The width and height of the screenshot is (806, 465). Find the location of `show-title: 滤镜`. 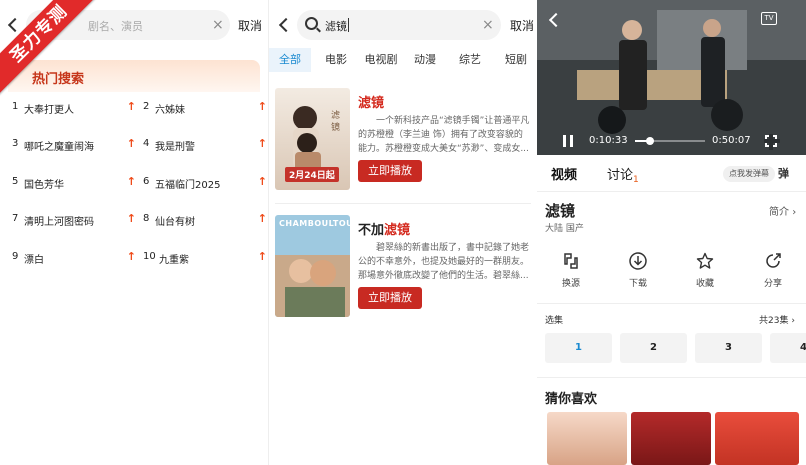

show-title: 滤镜 is located at coordinates (560, 211).